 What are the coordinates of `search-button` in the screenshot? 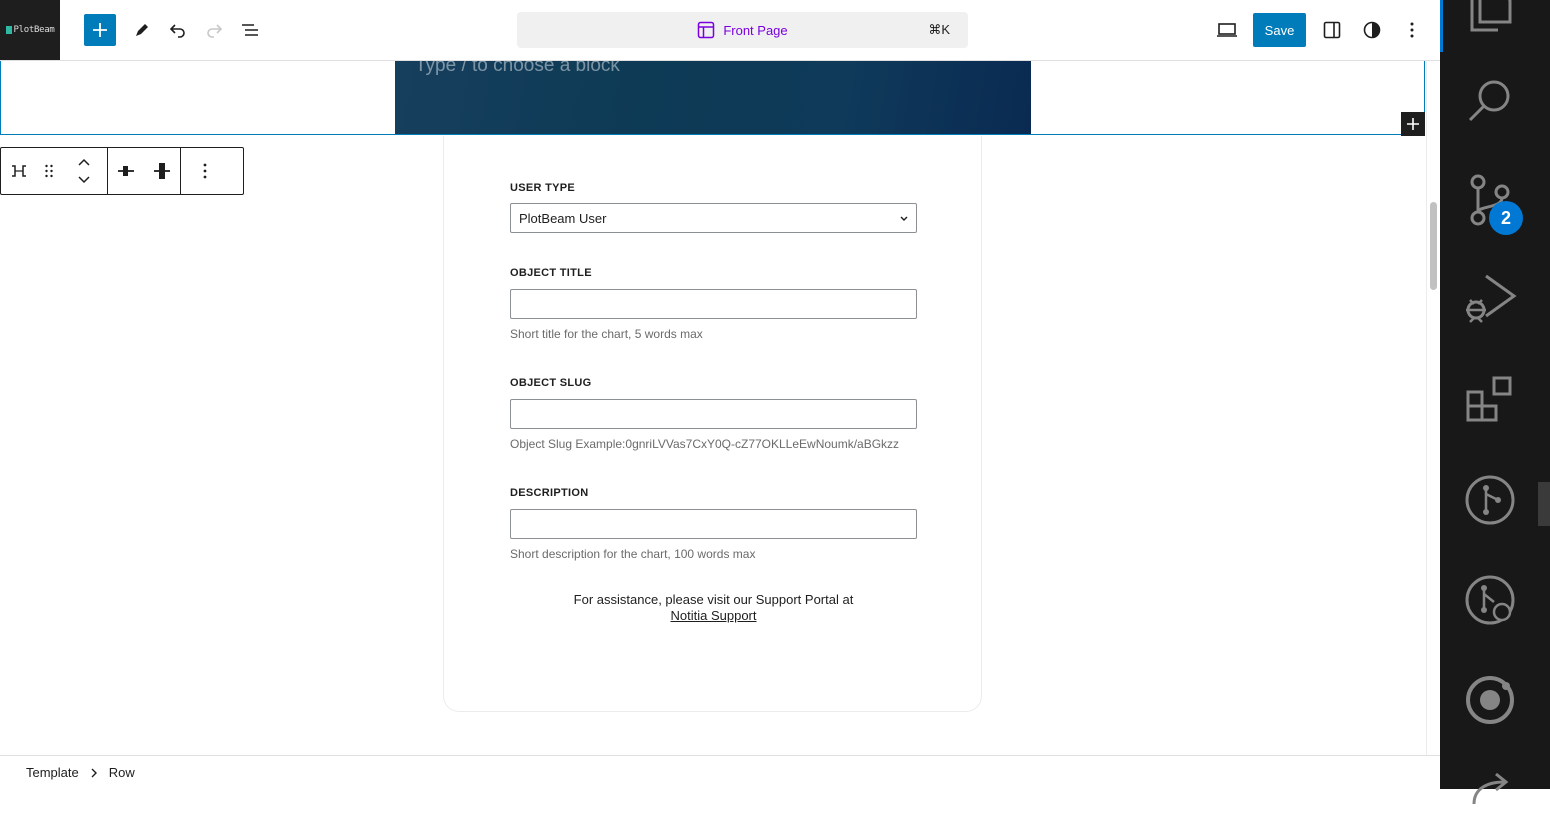 It's located at (1490, 100).